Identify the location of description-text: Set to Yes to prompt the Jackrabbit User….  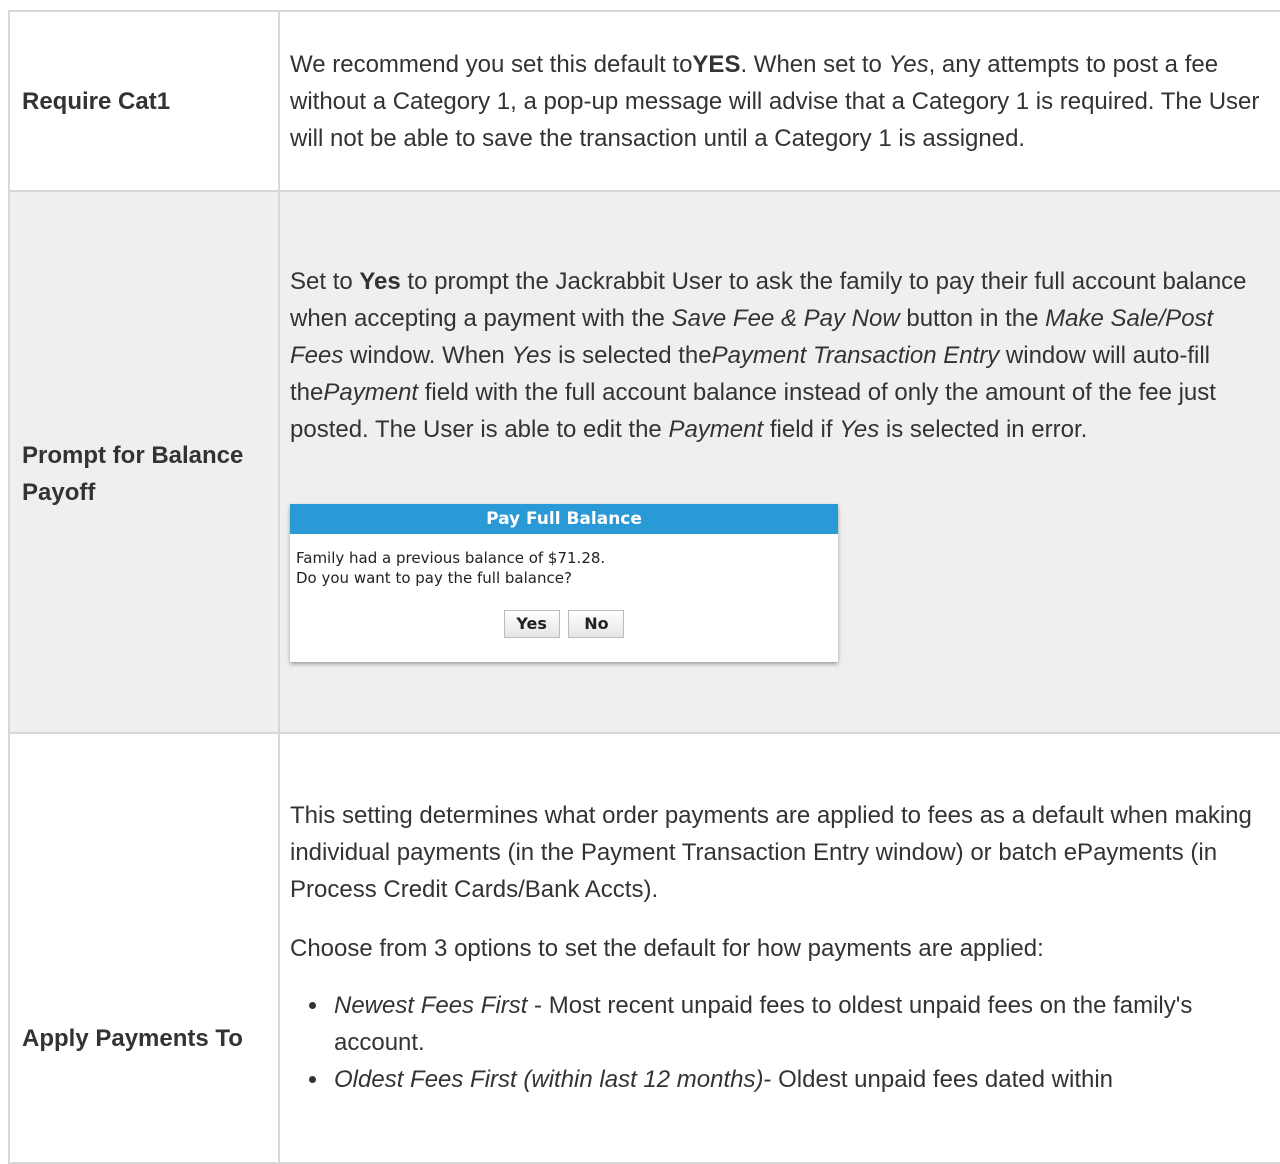
(768, 355).